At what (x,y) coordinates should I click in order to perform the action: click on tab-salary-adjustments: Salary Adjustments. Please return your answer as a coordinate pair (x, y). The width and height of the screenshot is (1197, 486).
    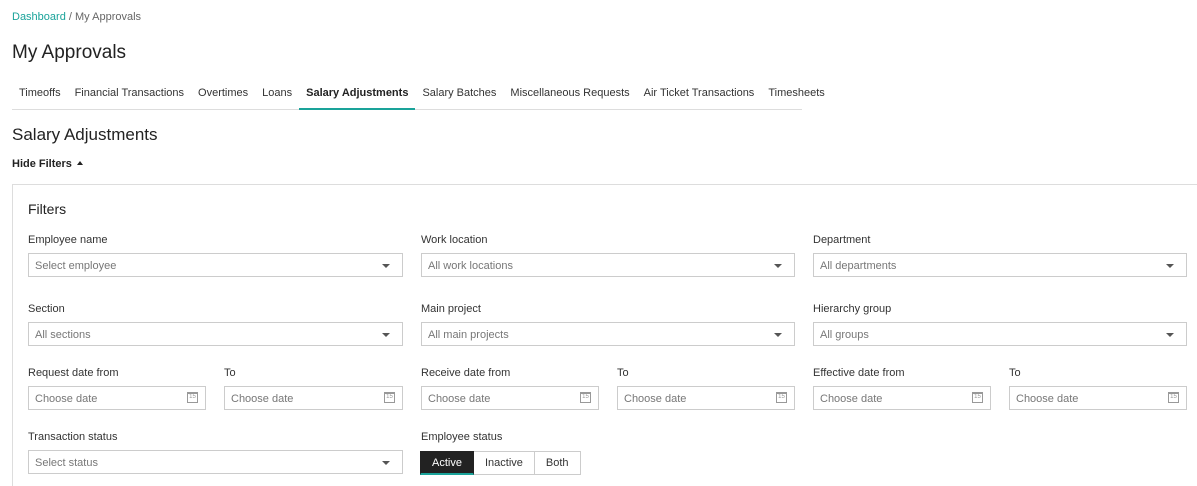
    Looking at the image, I should click on (357, 95).